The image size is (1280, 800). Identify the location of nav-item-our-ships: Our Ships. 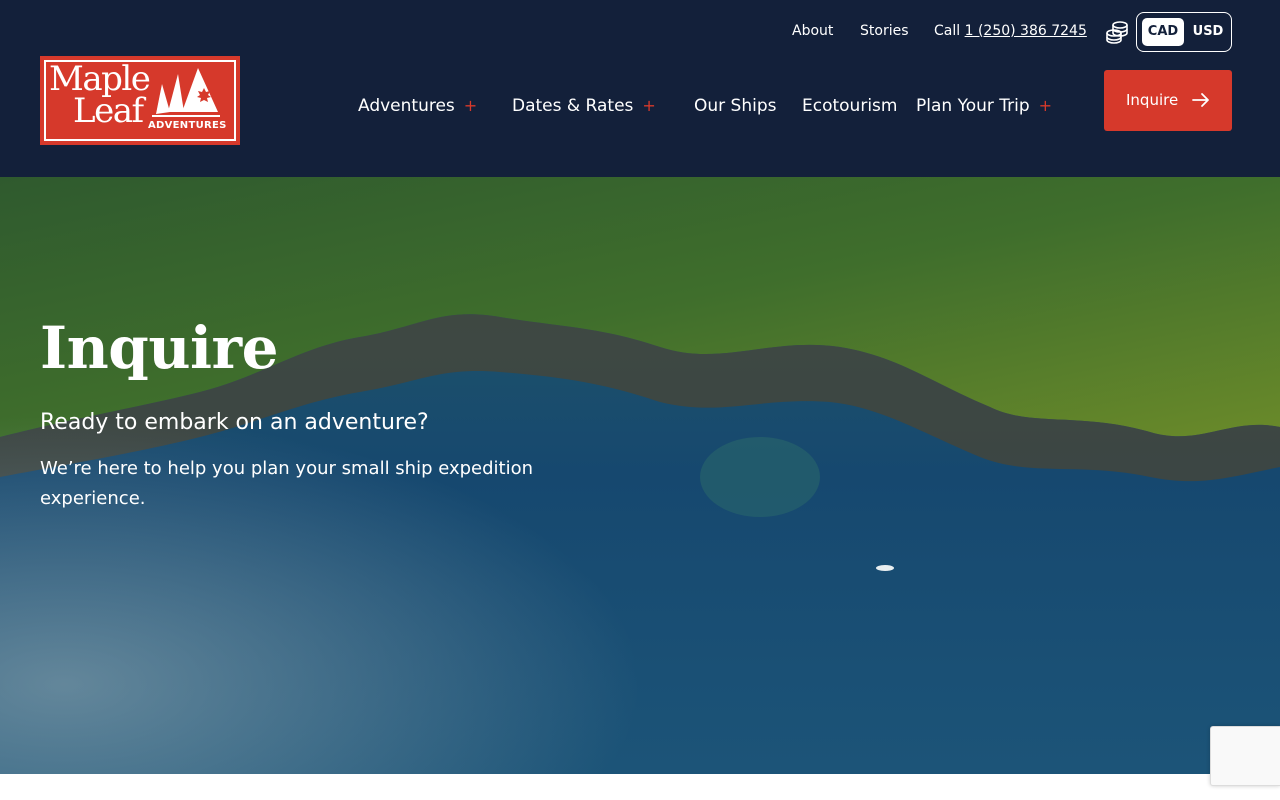
(735, 106).